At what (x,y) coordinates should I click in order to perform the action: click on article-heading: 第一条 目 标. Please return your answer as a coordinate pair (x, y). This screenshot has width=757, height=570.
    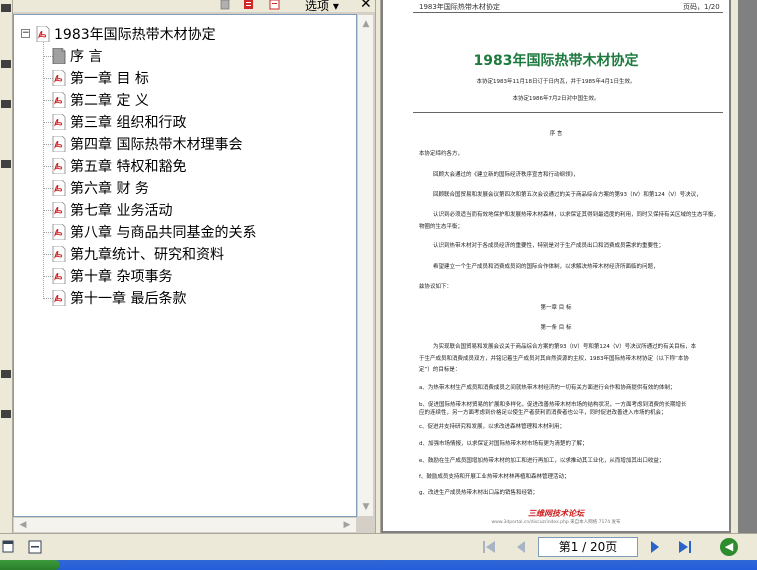
    Looking at the image, I should click on (556, 328).